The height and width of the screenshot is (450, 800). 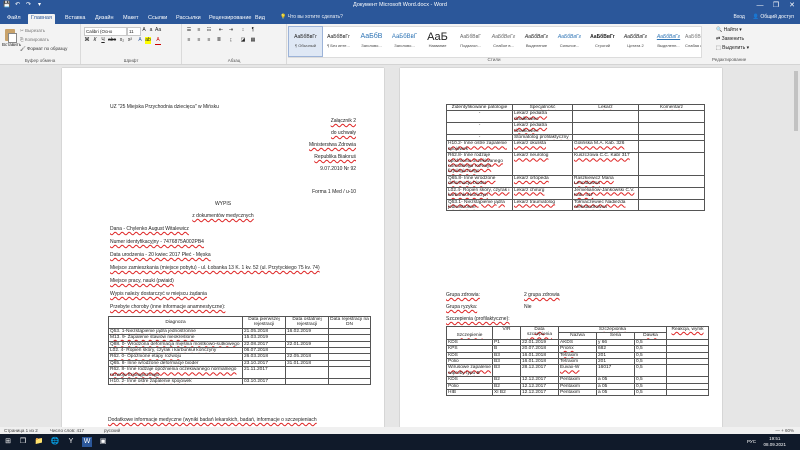 I want to click on justify-icon: ≣, so click(x=219, y=40).